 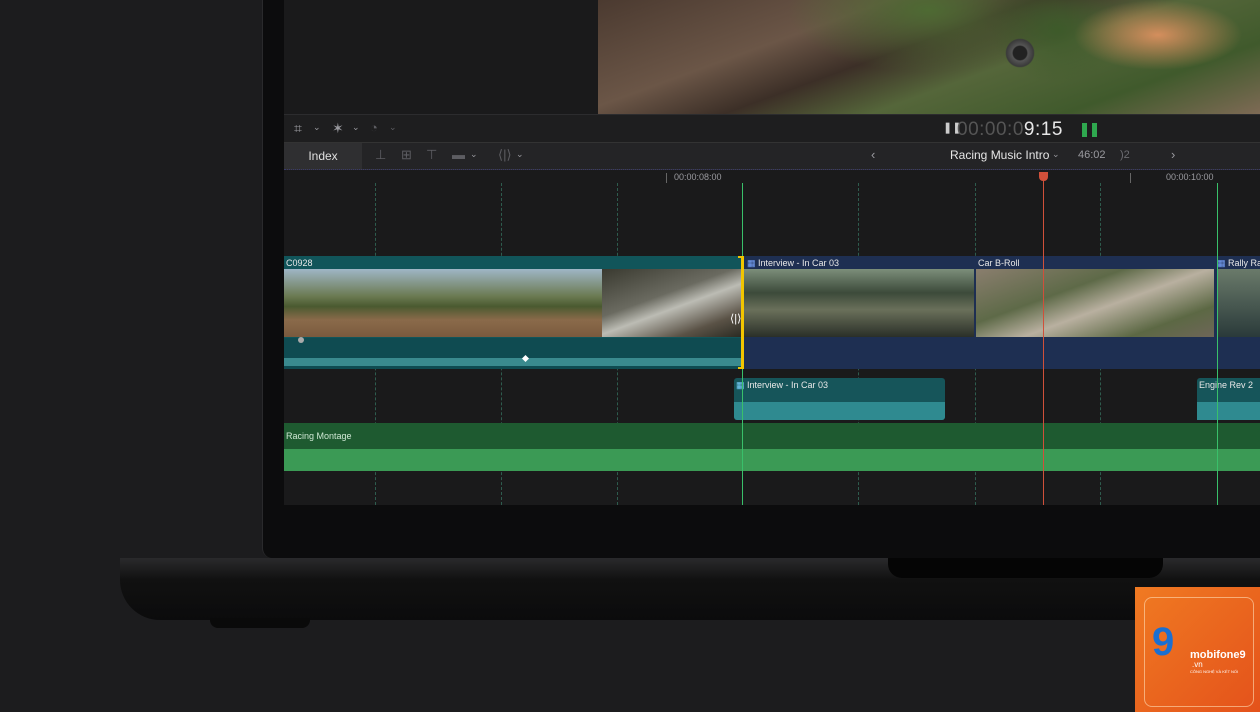 What do you see at coordinates (301, 340) in the screenshot?
I see `keyframe-handle` at bounding box center [301, 340].